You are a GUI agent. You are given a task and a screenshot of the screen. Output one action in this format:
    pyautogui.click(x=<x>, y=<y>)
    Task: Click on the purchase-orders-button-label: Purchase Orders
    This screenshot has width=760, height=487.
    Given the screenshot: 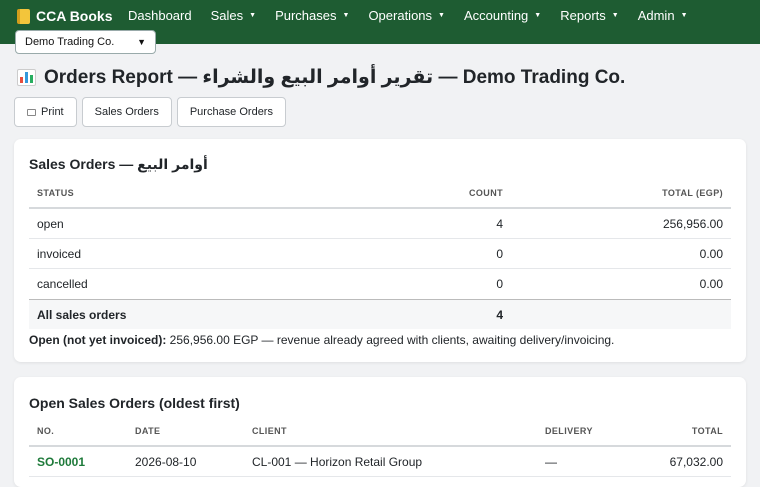 What is the action you would take?
    pyautogui.click(x=231, y=112)
    